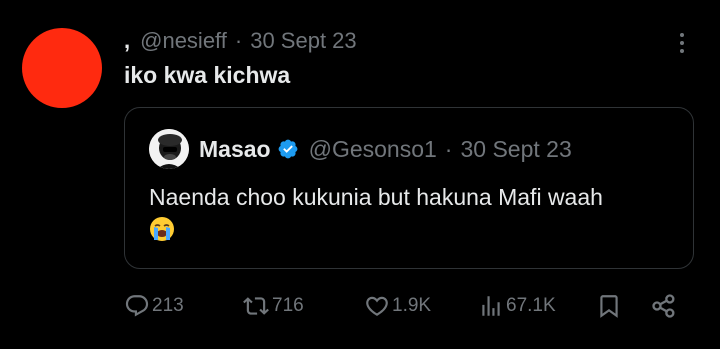  I want to click on tweet-date: 30 Sept 23, so click(303, 41).